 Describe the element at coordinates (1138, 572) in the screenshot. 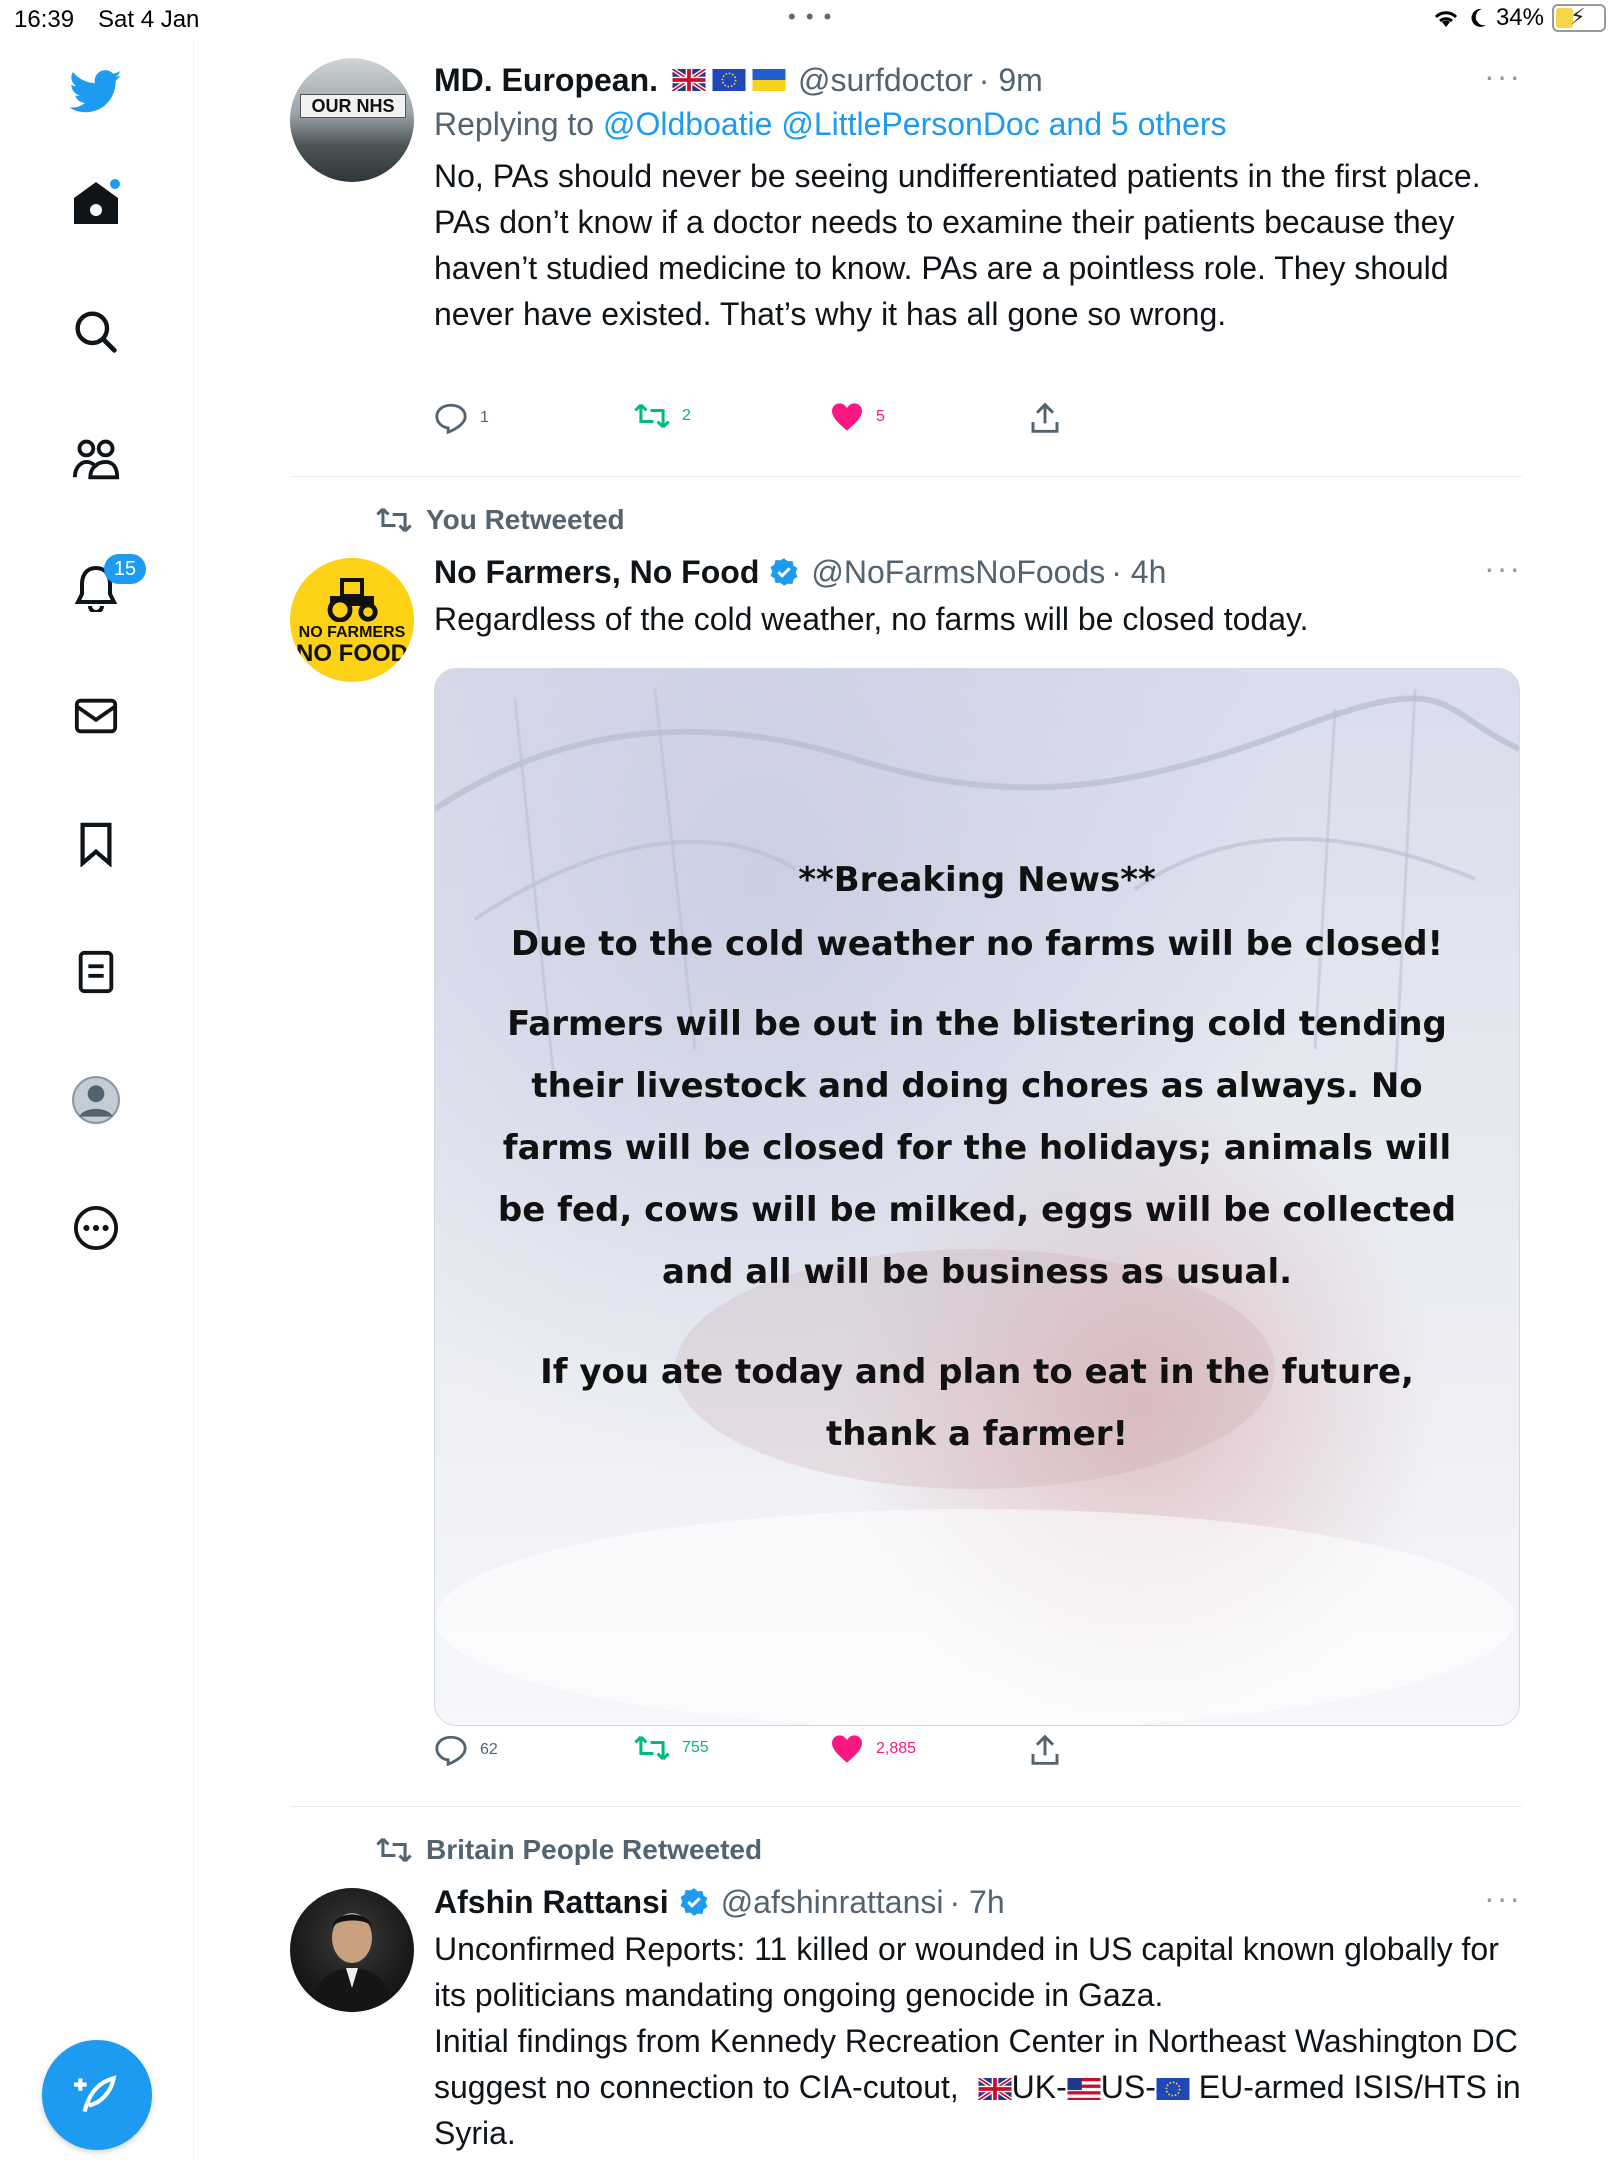

I see `tweet-time: · 4h` at that location.